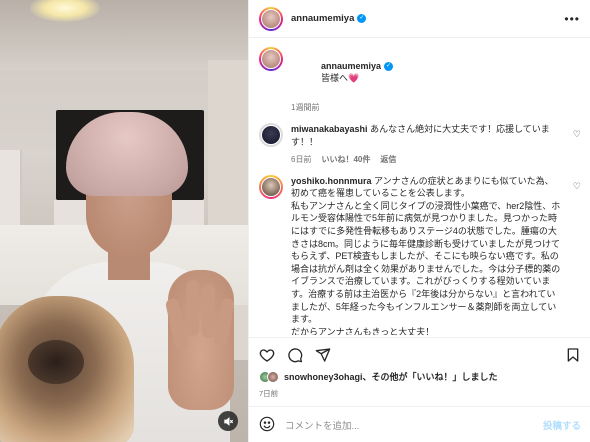 The width and height of the screenshot is (590, 442). I want to click on caption-avatar, so click(271, 59).